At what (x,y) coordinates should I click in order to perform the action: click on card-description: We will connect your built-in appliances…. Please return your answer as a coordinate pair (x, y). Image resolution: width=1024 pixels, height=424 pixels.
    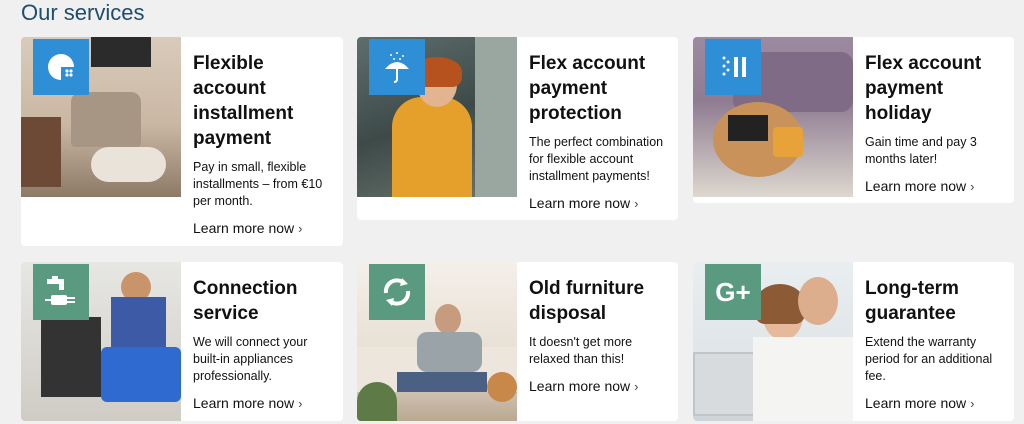
    Looking at the image, I should click on (250, 359).